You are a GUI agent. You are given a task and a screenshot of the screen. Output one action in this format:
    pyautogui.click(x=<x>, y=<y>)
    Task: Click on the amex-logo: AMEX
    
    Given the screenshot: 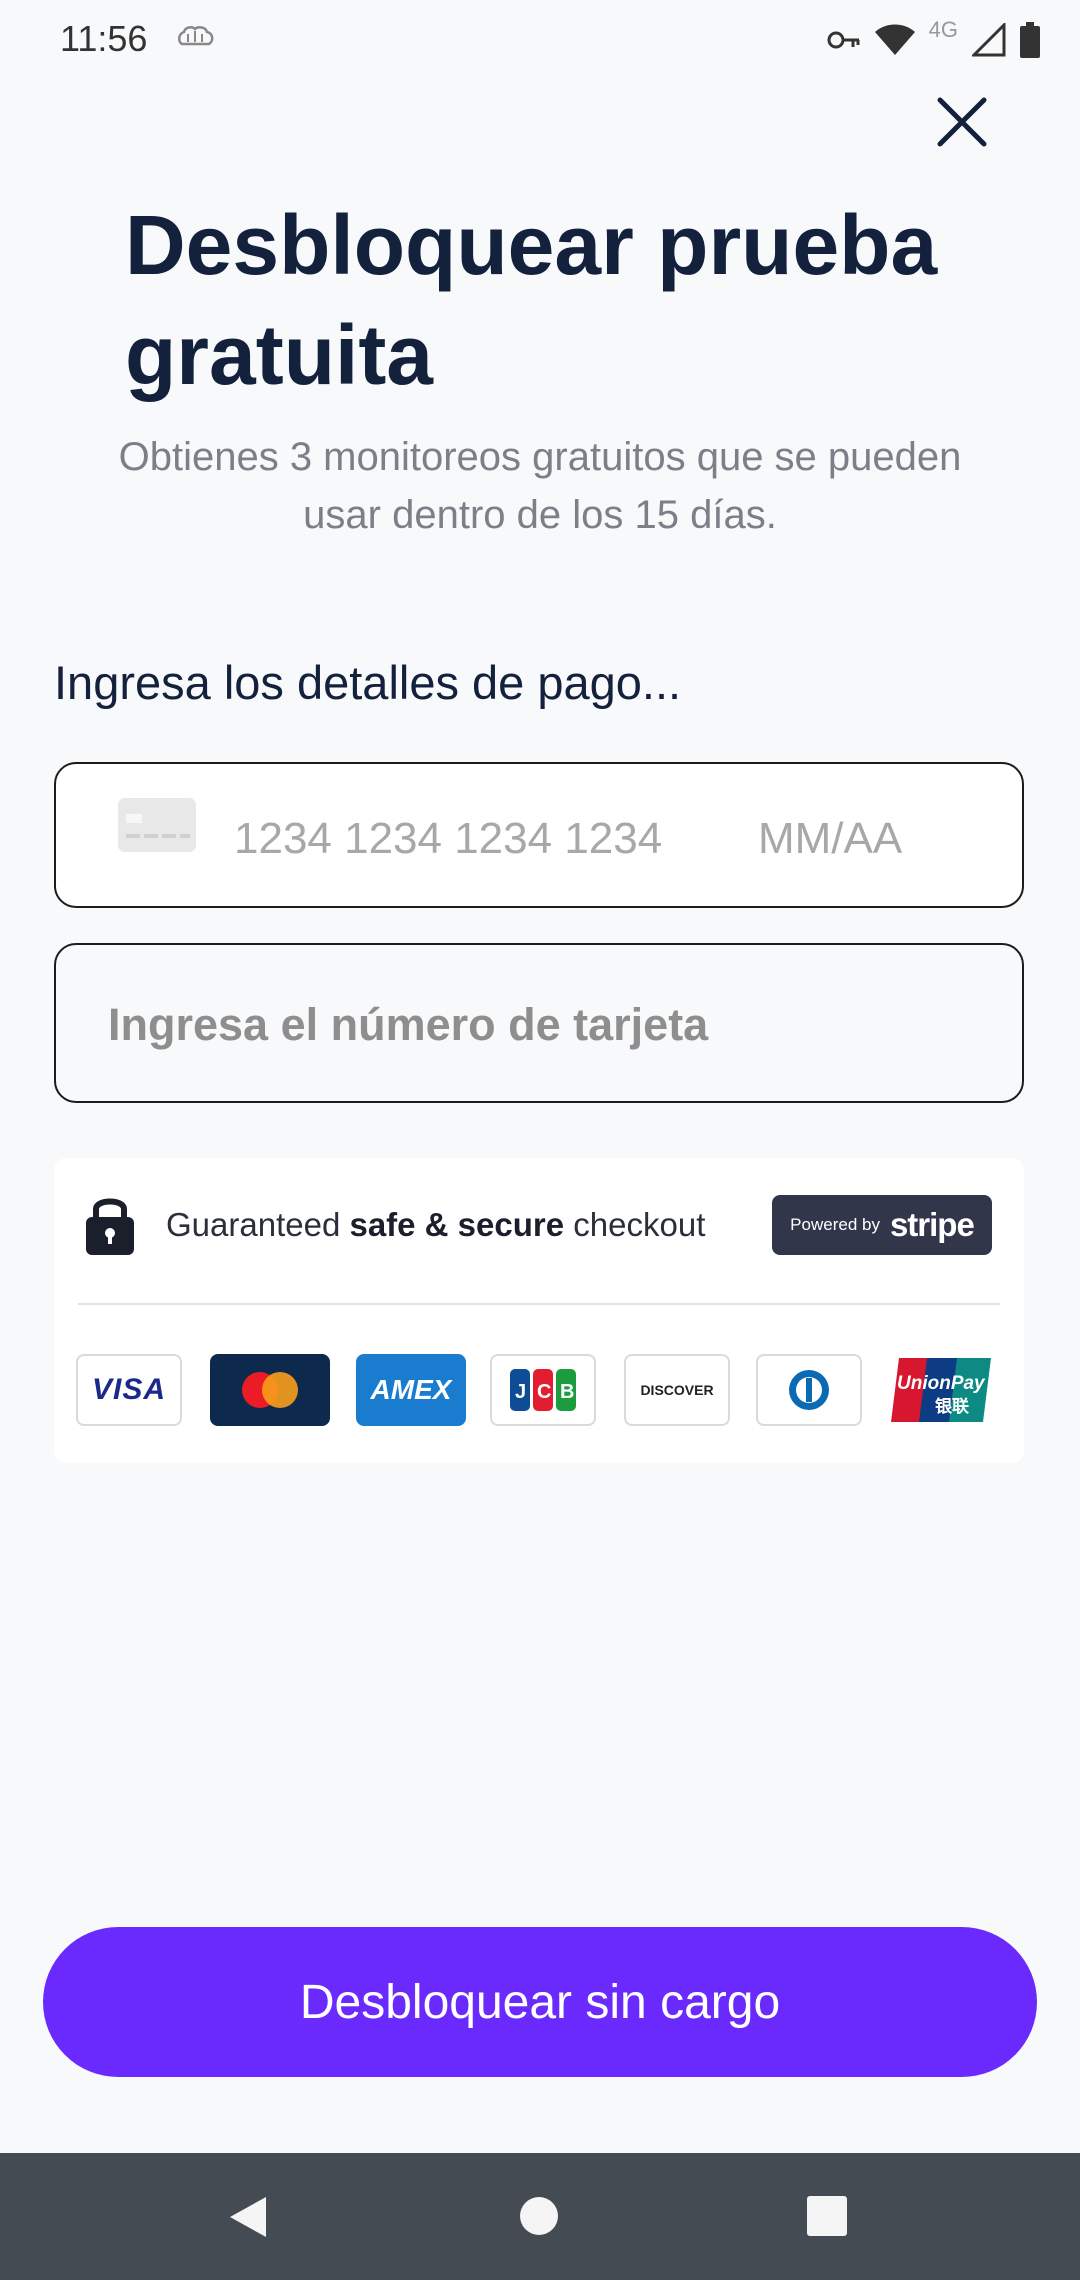 What is the action you would take?
    pyautogui.click(x=411, y=1390)
    